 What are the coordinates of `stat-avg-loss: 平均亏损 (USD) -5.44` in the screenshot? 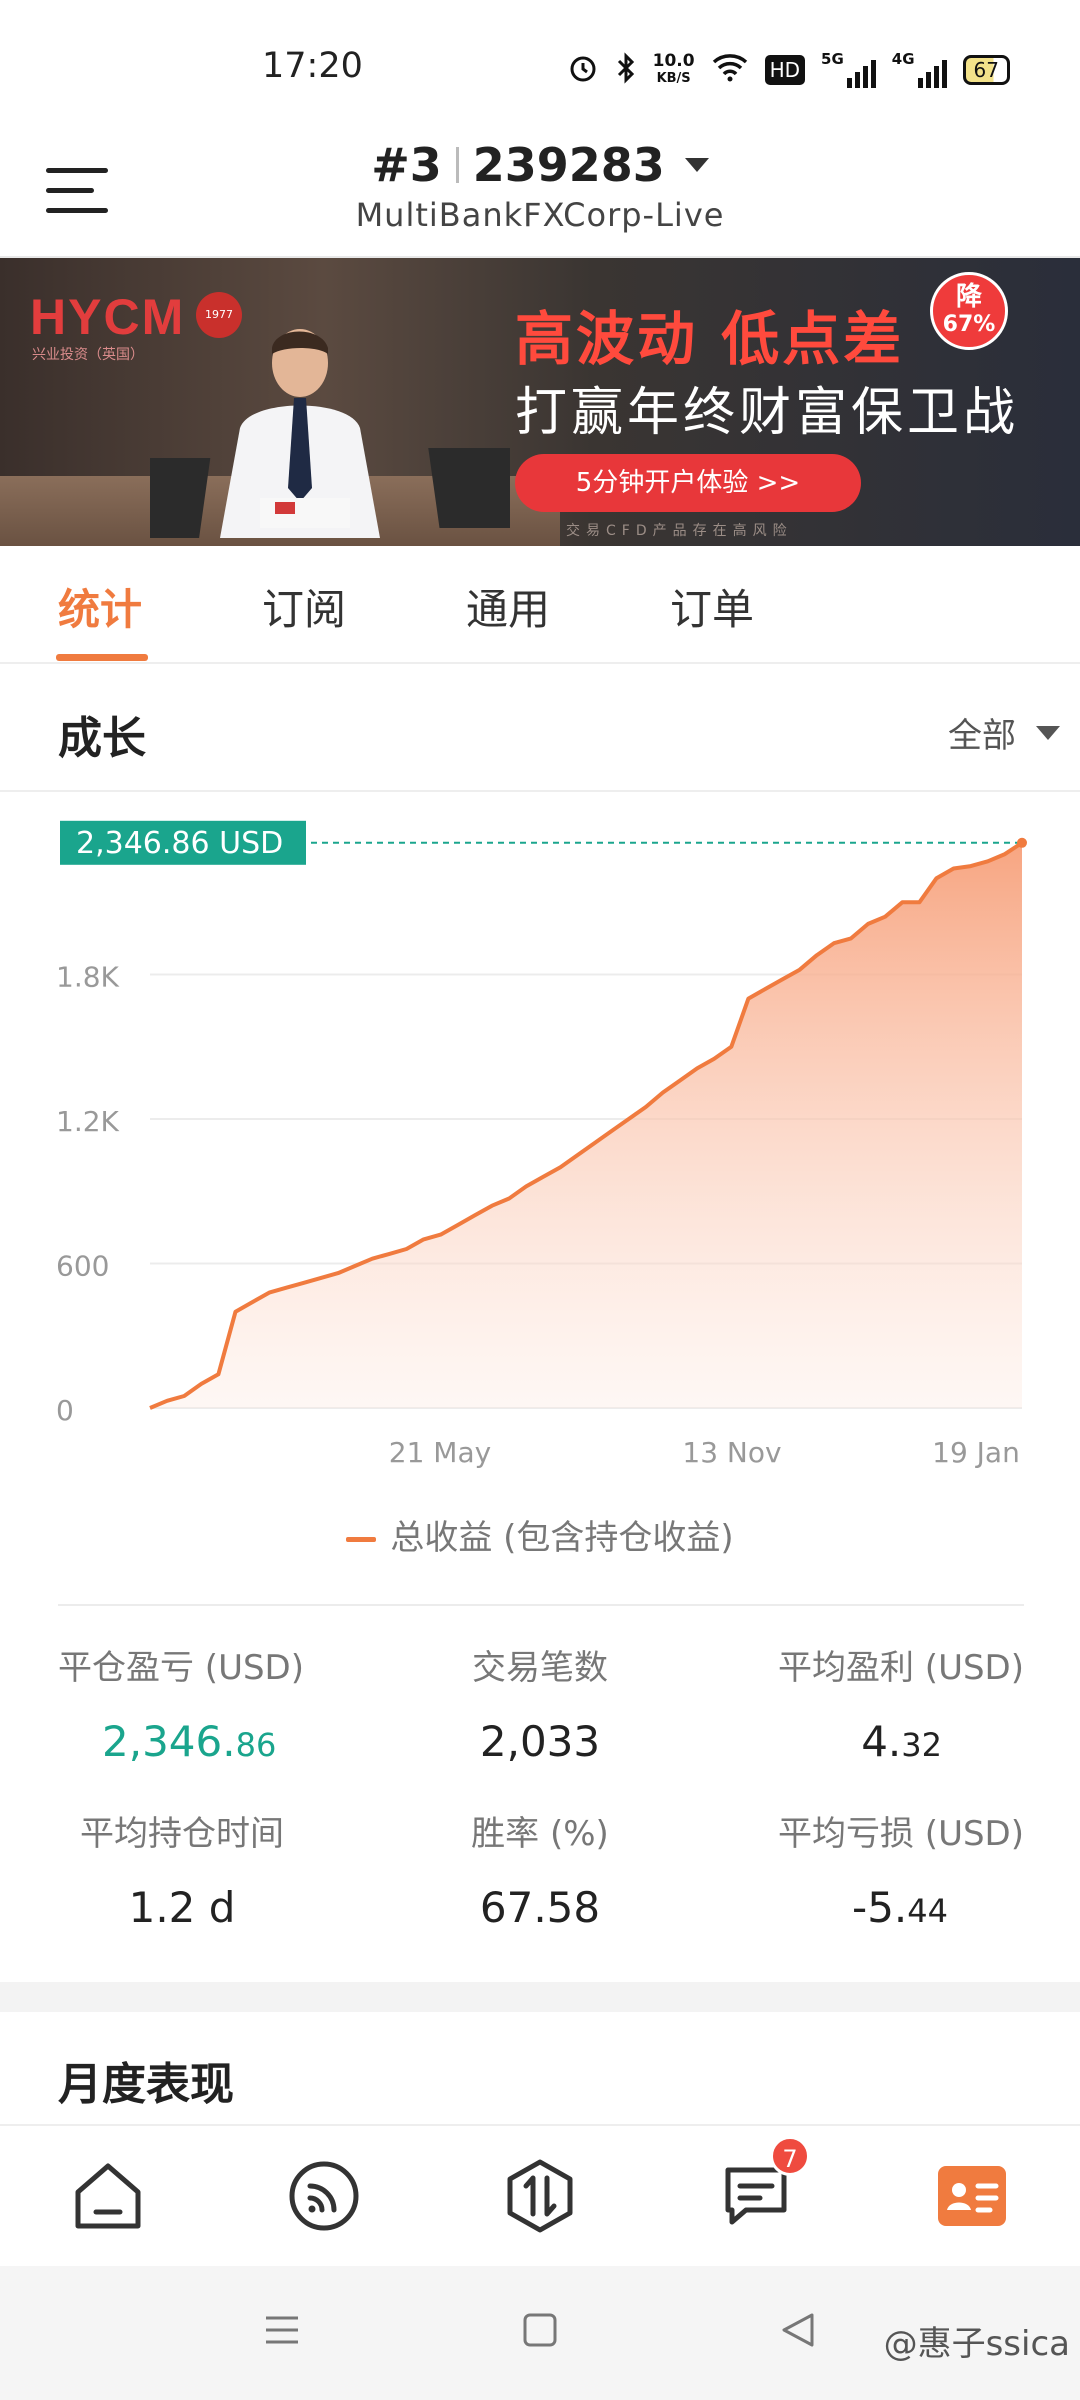 It's located at (854, 1869).